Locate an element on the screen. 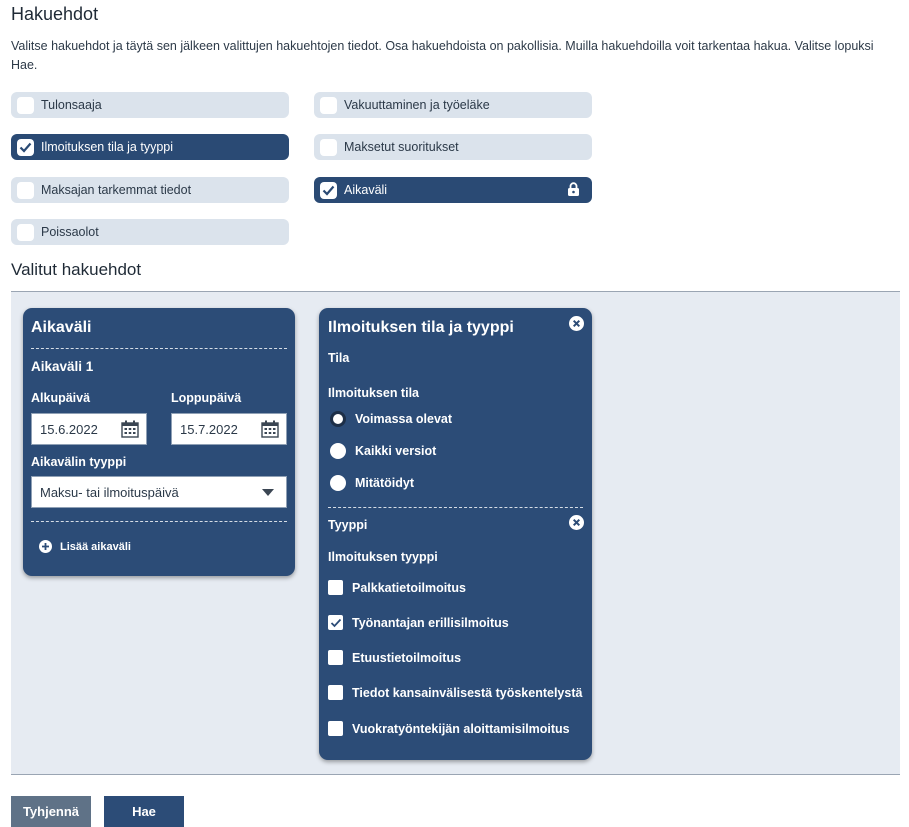  selected-criteria-title: Valitut hakuehdot is located at coordinates (76, 269).